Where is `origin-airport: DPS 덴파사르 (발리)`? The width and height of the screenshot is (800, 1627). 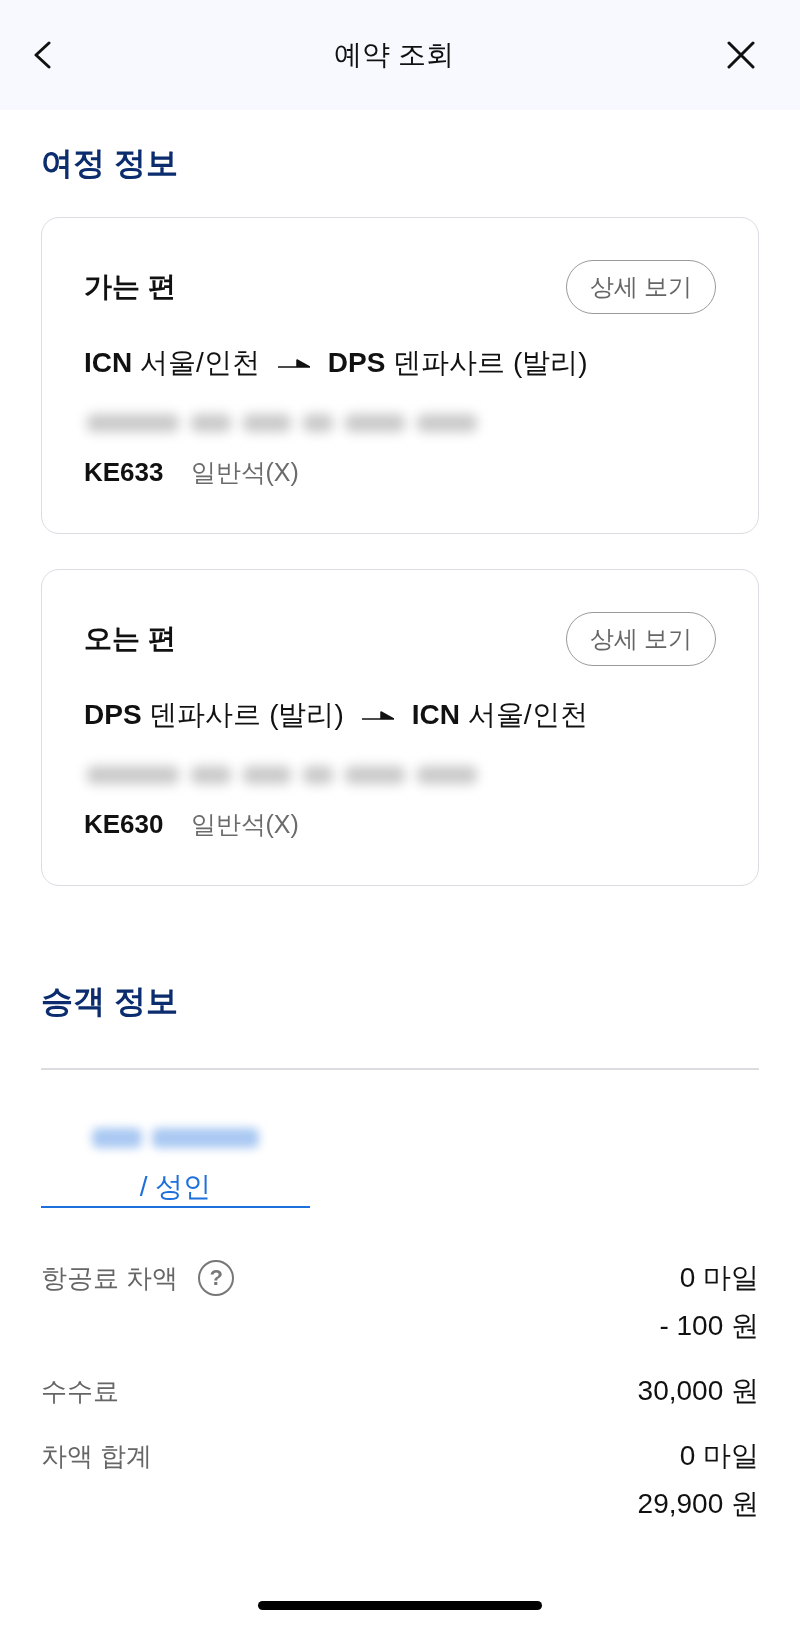 origin-airport: DPS 덴파사르 (발리) is located at coordinates (214, 715).